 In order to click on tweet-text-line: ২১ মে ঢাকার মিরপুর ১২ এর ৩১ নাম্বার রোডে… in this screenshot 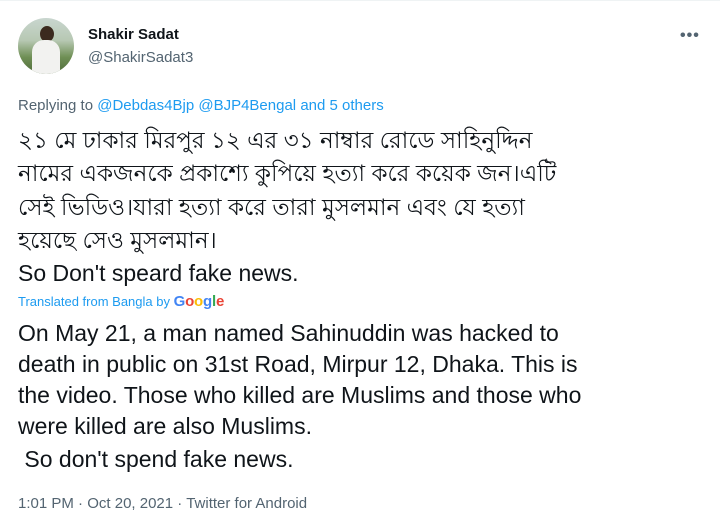, I will do `click(275, 140)`.